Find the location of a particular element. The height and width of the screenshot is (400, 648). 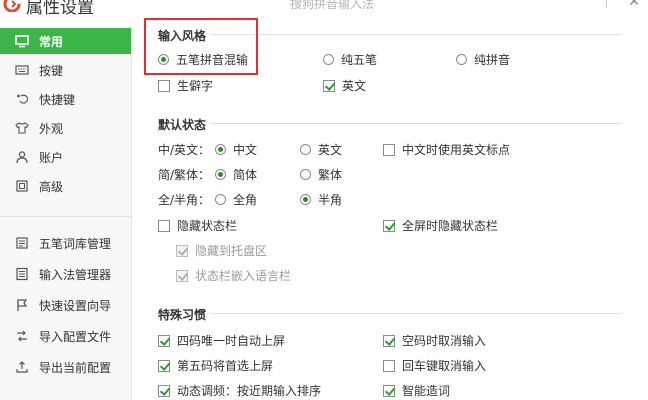

radio-english: 英文 is located at coordinates (321, 149).